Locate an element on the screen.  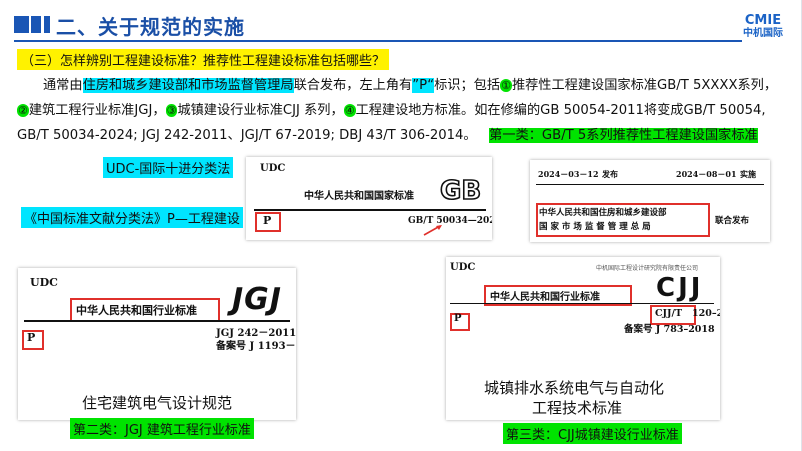
clc-note: 《中国标准文献分类法》P—工程建设 is located at coordinates (132, 217).